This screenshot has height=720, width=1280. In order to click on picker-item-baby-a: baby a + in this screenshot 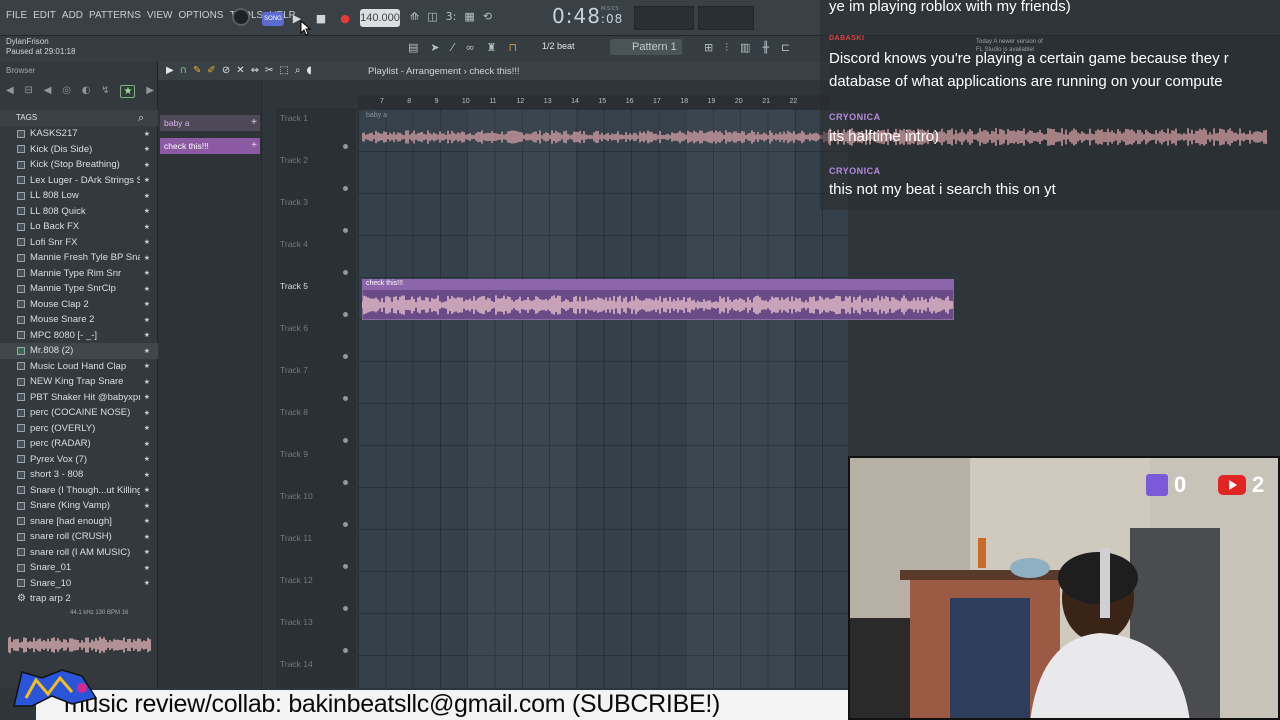, I will do `click(210, 123)`.